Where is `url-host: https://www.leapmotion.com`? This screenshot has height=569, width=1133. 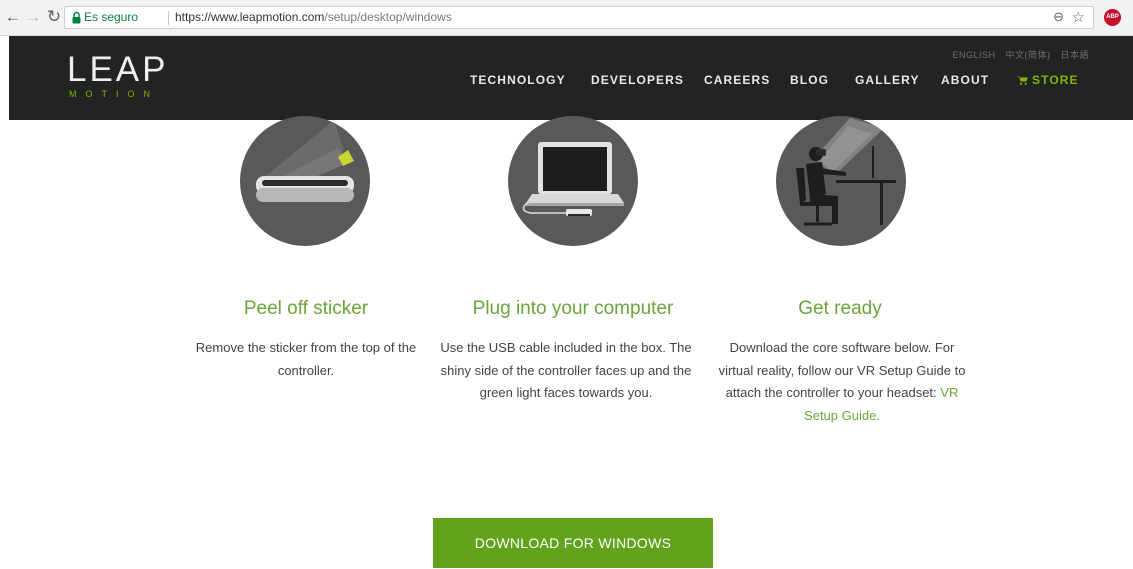
url-host: https://www.leapmotion.com is located at coordinates (250, 17).